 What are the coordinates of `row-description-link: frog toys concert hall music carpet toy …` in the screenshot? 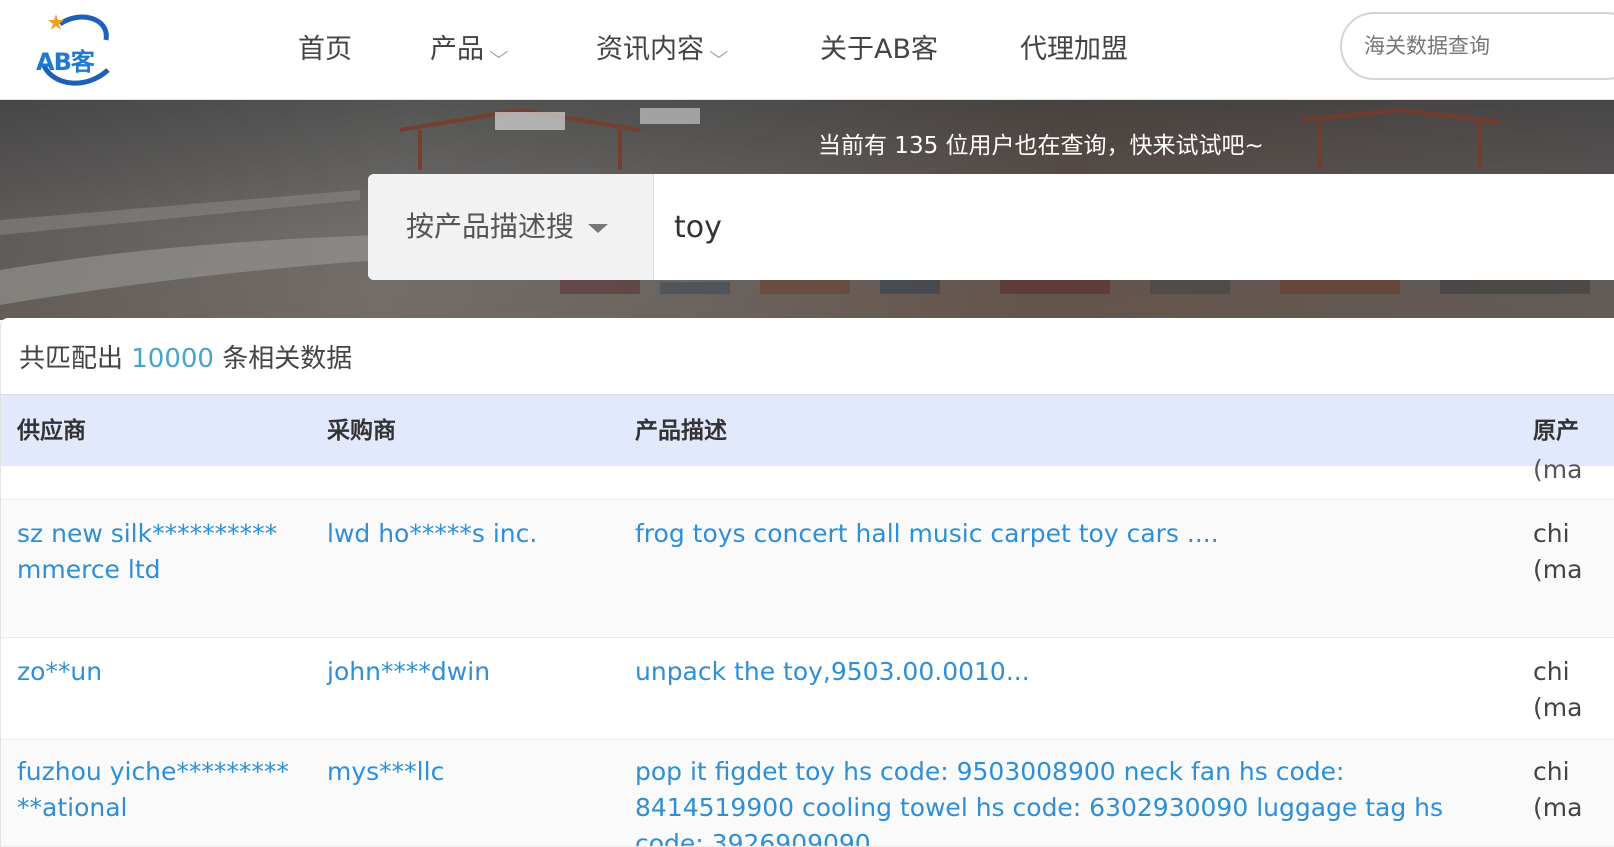 It's located at (1065, 534).